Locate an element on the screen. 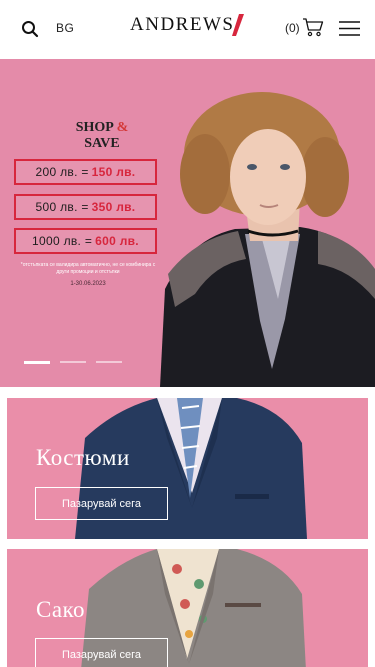  category-title: Сако is located at coordinates (61, 609).